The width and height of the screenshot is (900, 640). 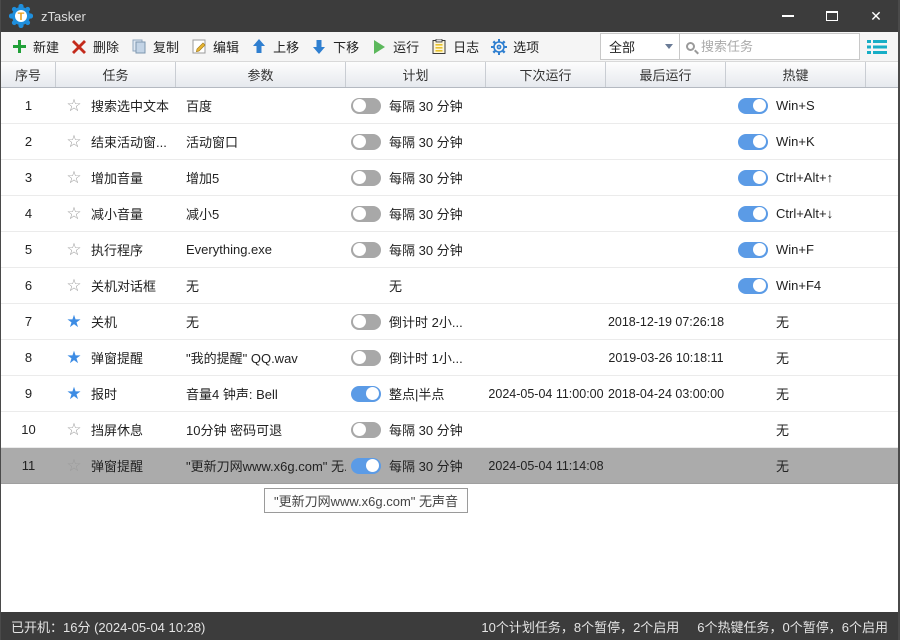 What do you see at coordinates (159, 47) in the screenshot?
I see `copy-button: 复制` at bounding box center [159, 47].